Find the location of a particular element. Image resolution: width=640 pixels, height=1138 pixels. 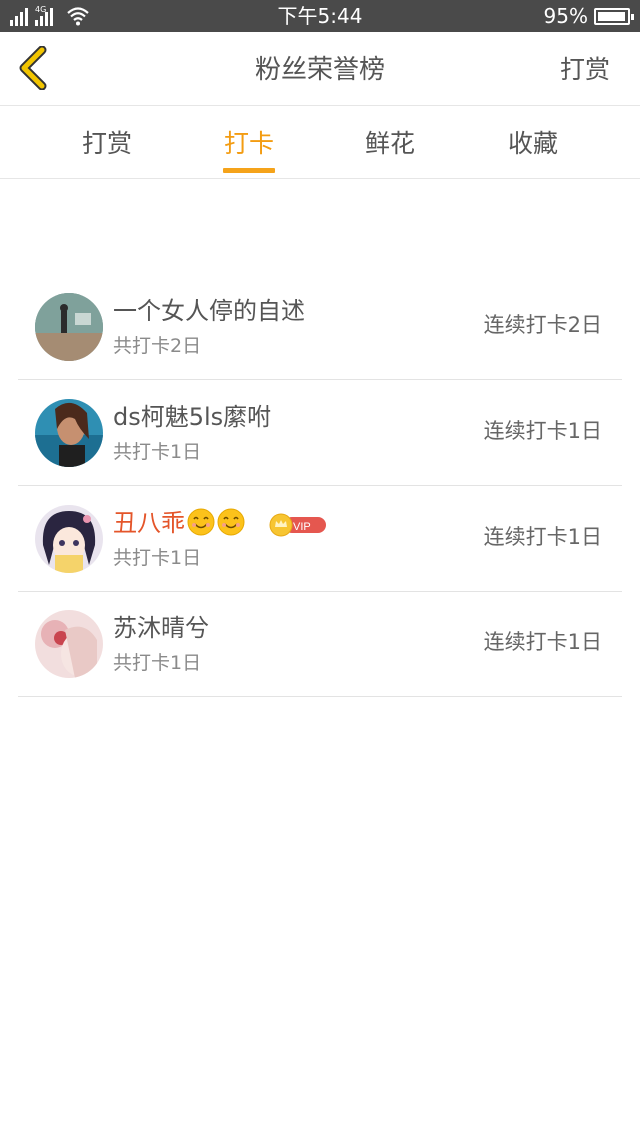

user-name: 苏沐晴兮 is located at coordinates (161, 628).